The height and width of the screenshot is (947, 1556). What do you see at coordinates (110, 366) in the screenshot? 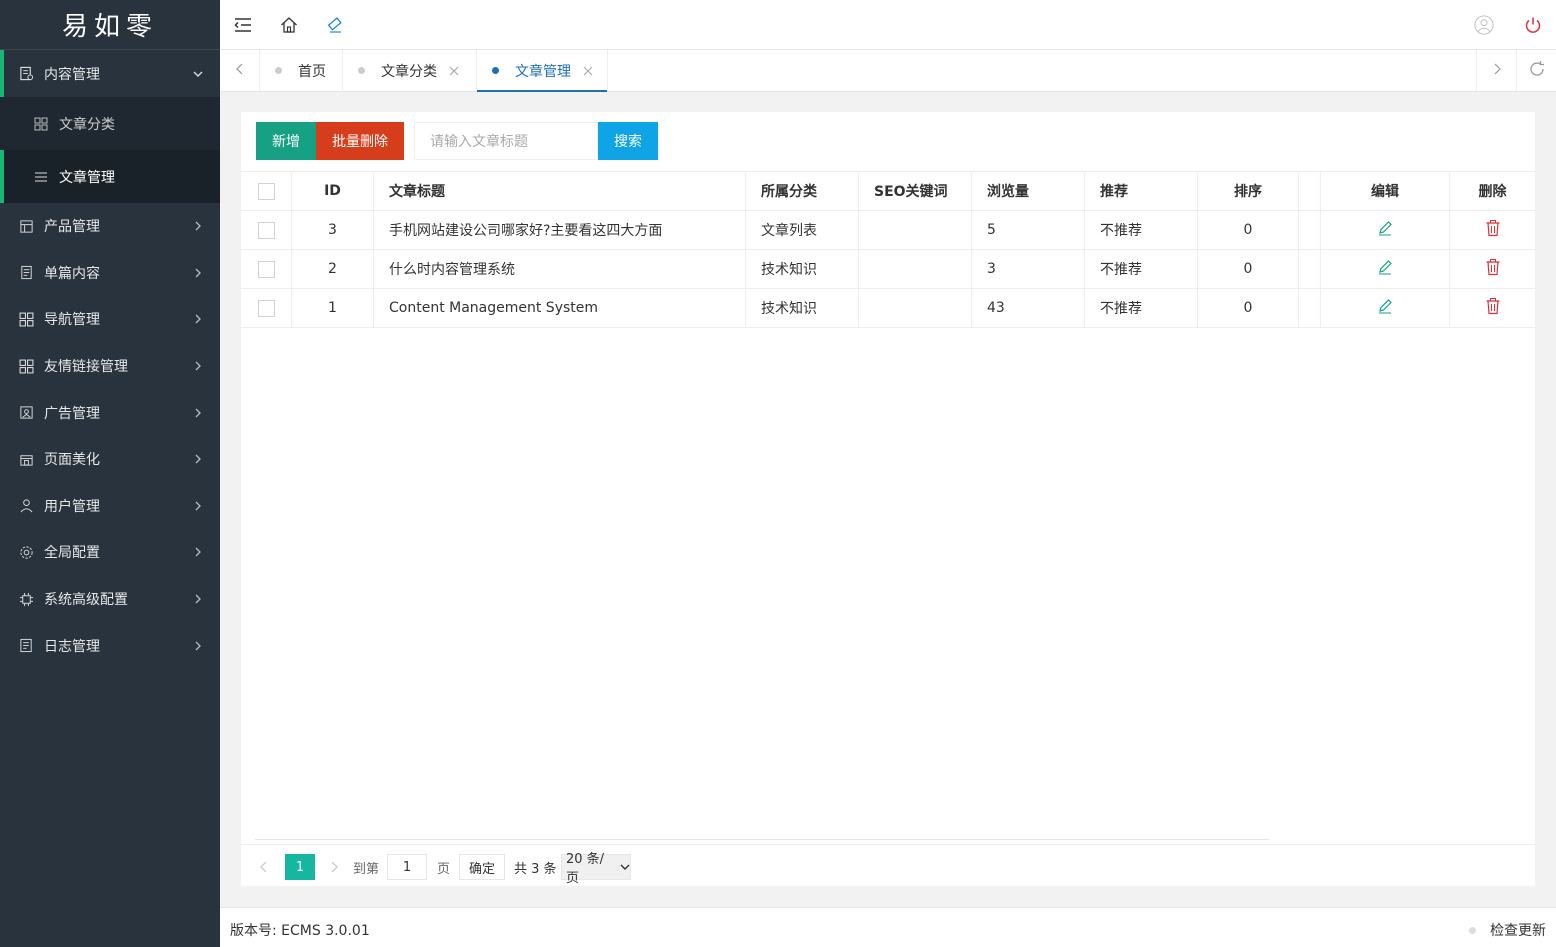
I see `sidebar-item-friend-links: 友情链接管理` at bounding box center [110, 366].